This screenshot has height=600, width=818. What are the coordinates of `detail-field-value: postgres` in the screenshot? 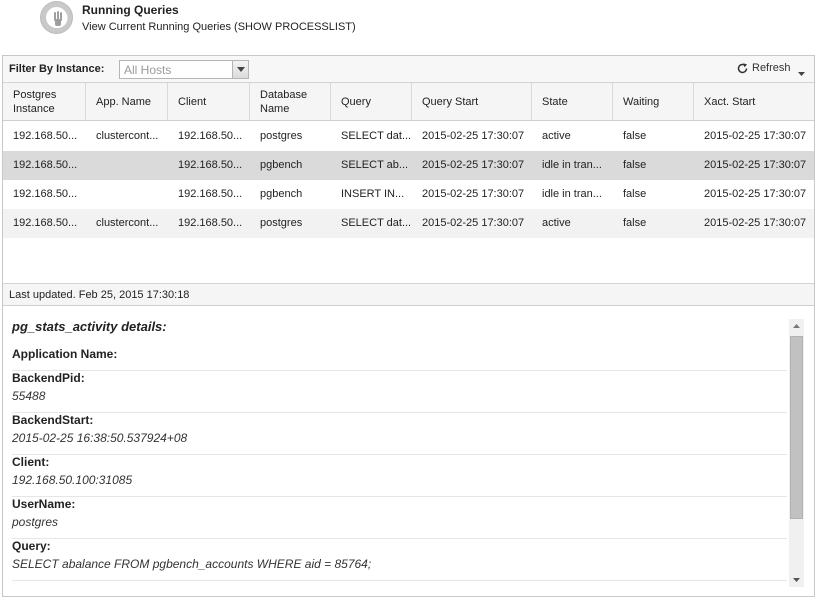 It's located at (35, 522).